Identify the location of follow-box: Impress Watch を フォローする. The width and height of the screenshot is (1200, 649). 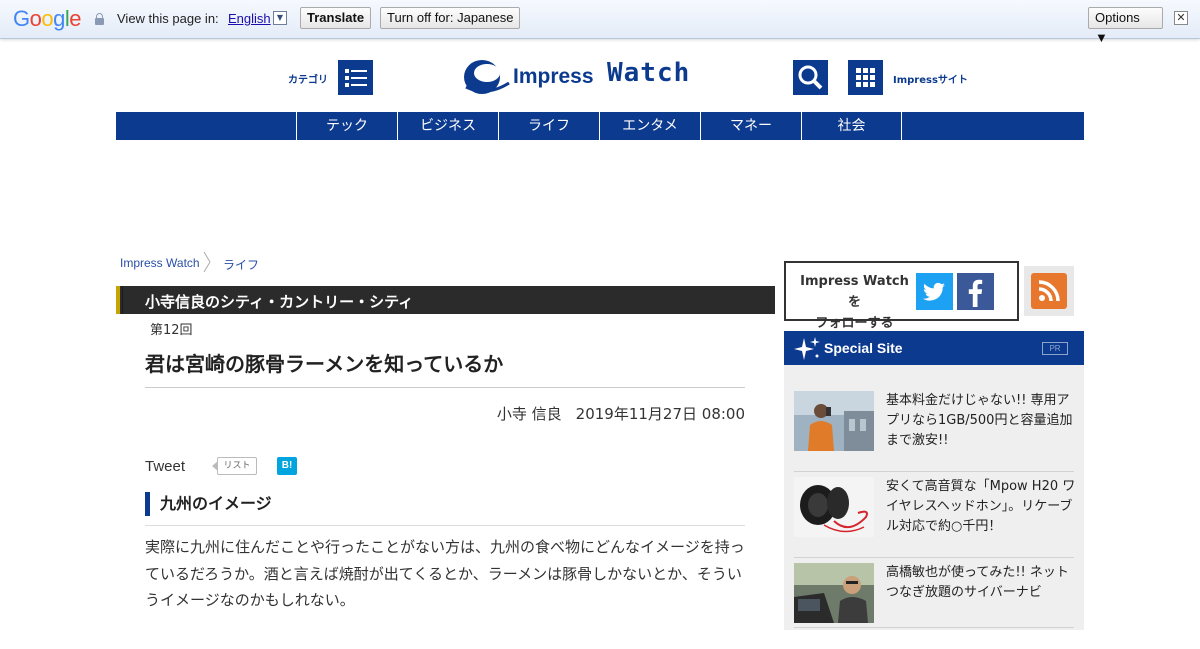
(901, 296).